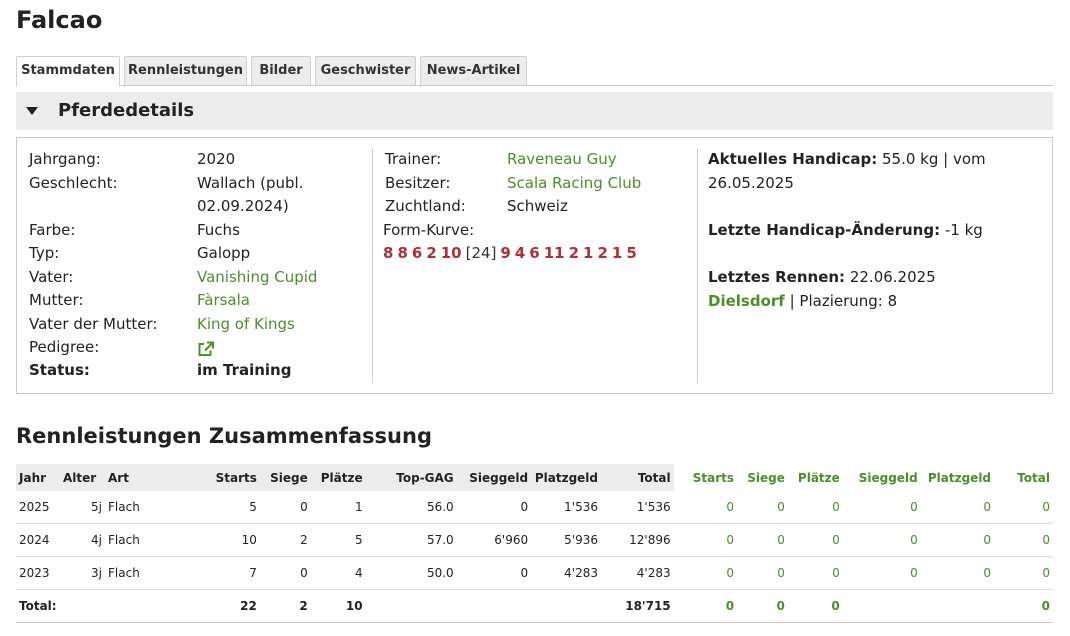 This screenshot has width=1070, height=636. Describe the element at coordinates (451, 253) in the screenshot. I see `form-result: 10` at that location.